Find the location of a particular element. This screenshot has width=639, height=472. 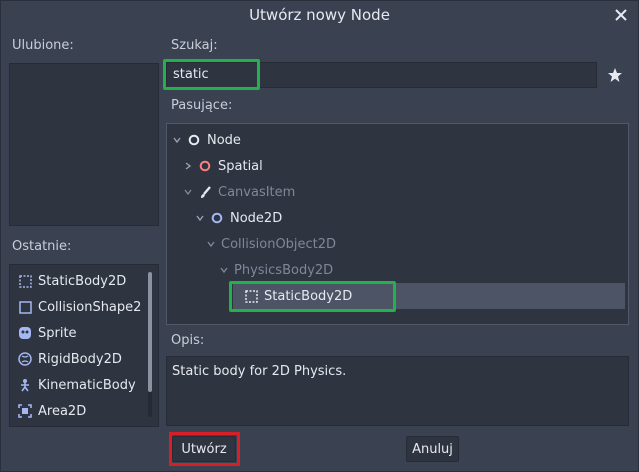

recent-scrollbar is located at coordinates (150, 344).